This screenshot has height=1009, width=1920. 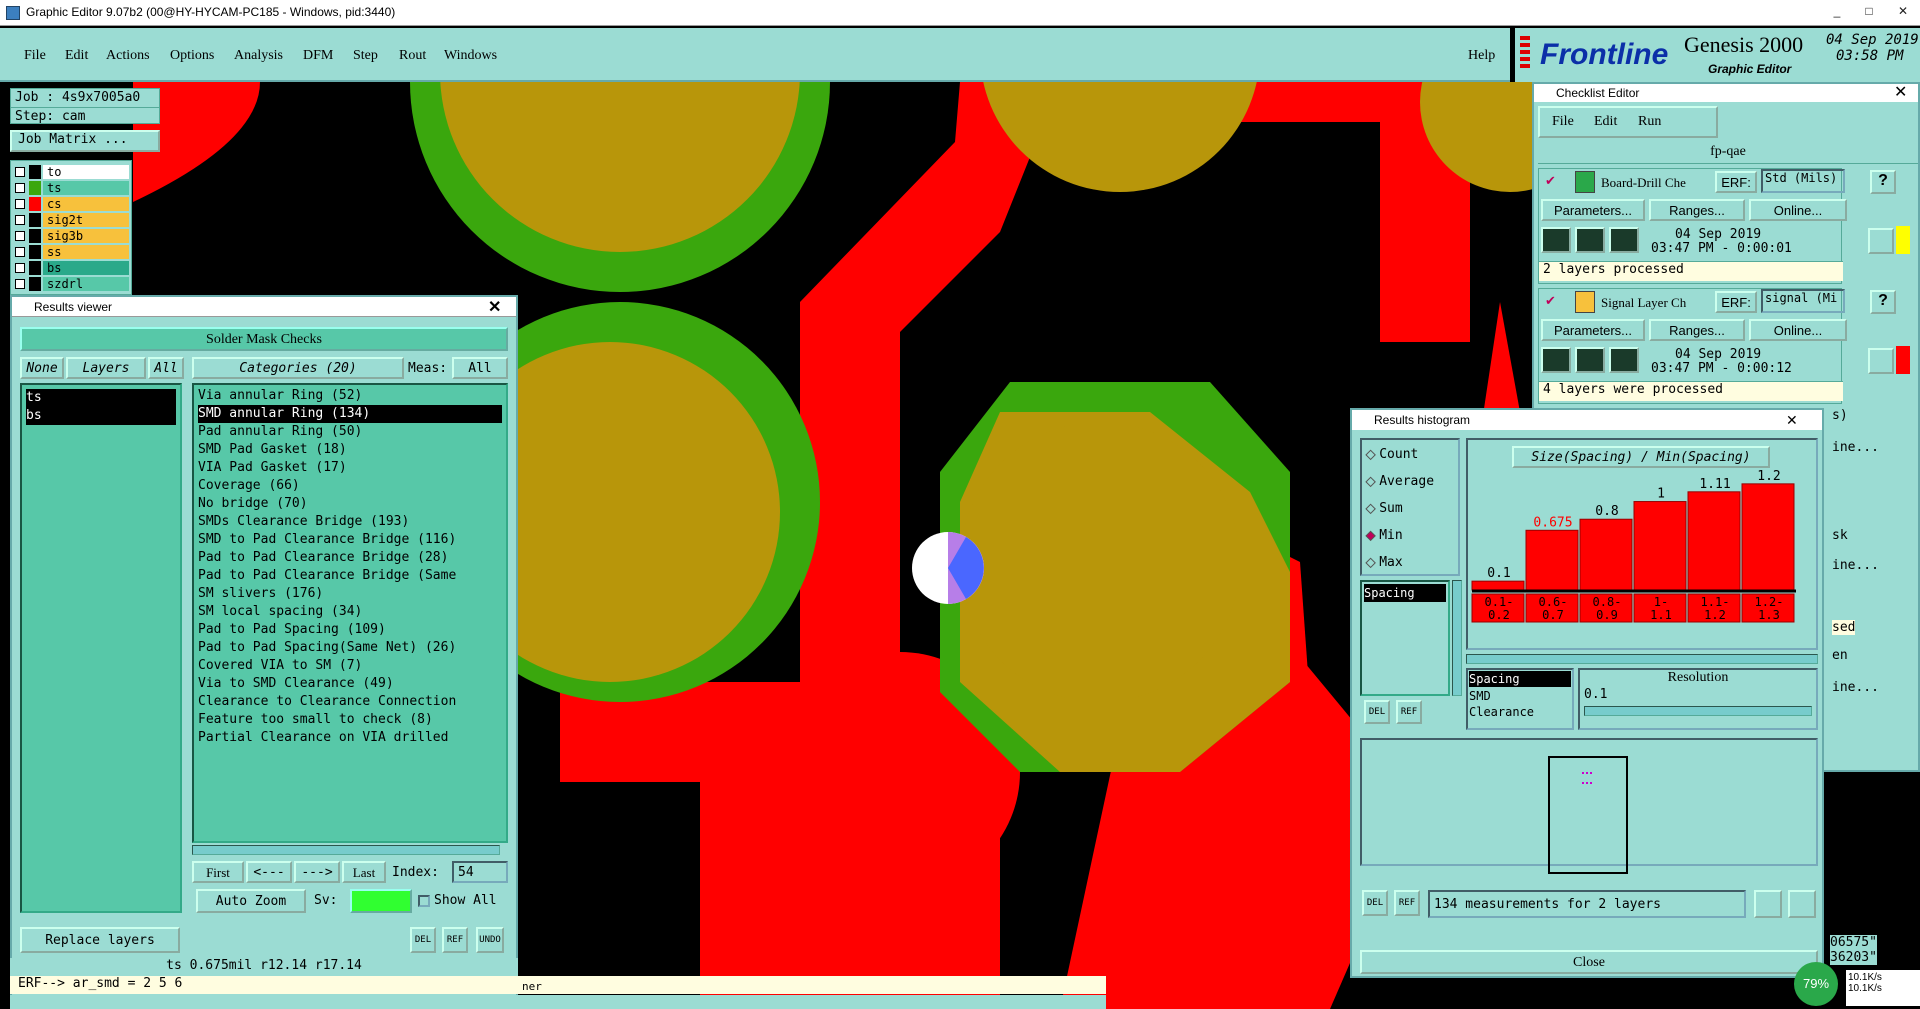 I want to click on preview-thumbnail, so click(x=1588, y=815).